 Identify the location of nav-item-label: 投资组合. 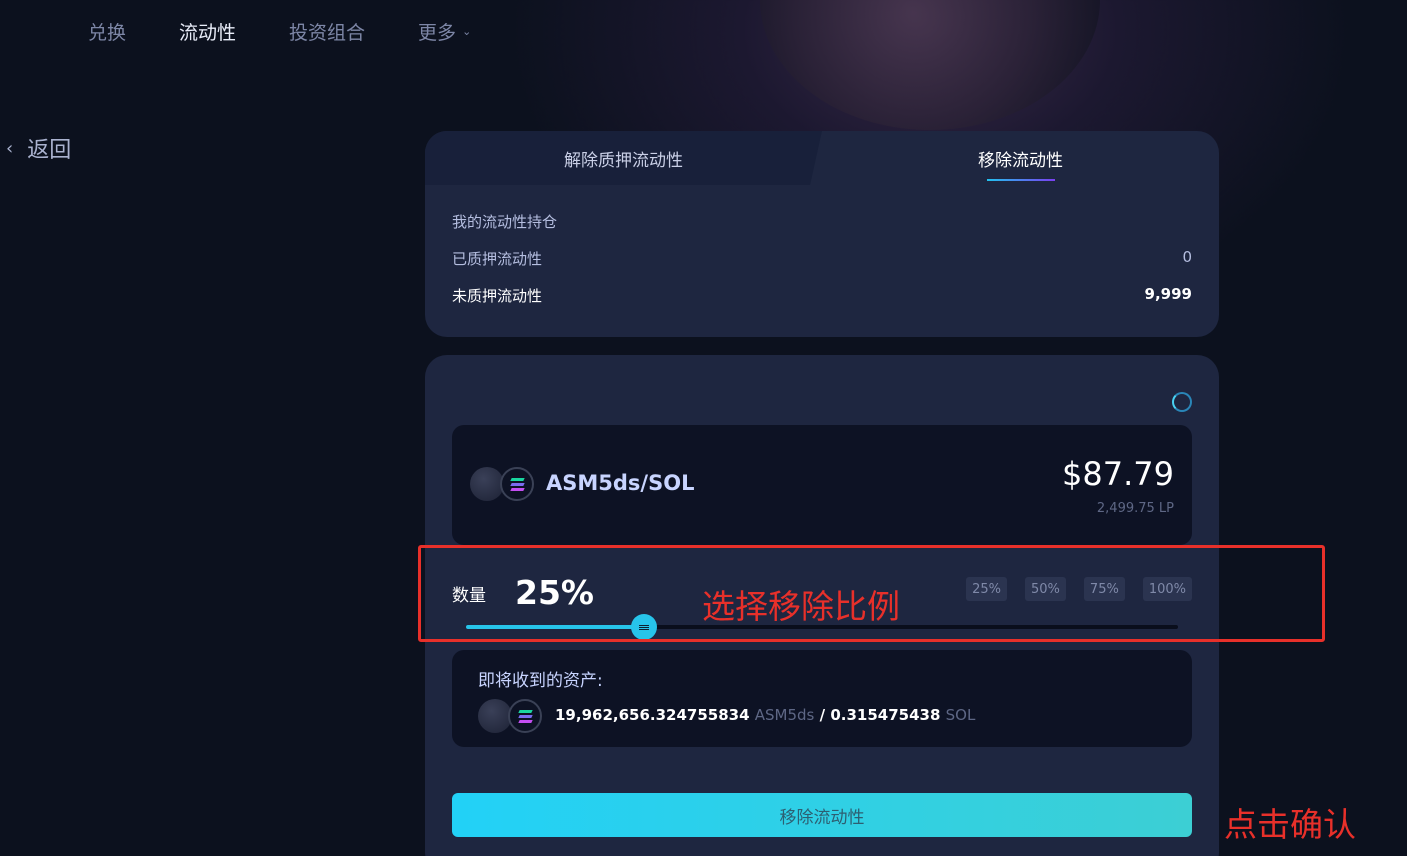
(327, 33).